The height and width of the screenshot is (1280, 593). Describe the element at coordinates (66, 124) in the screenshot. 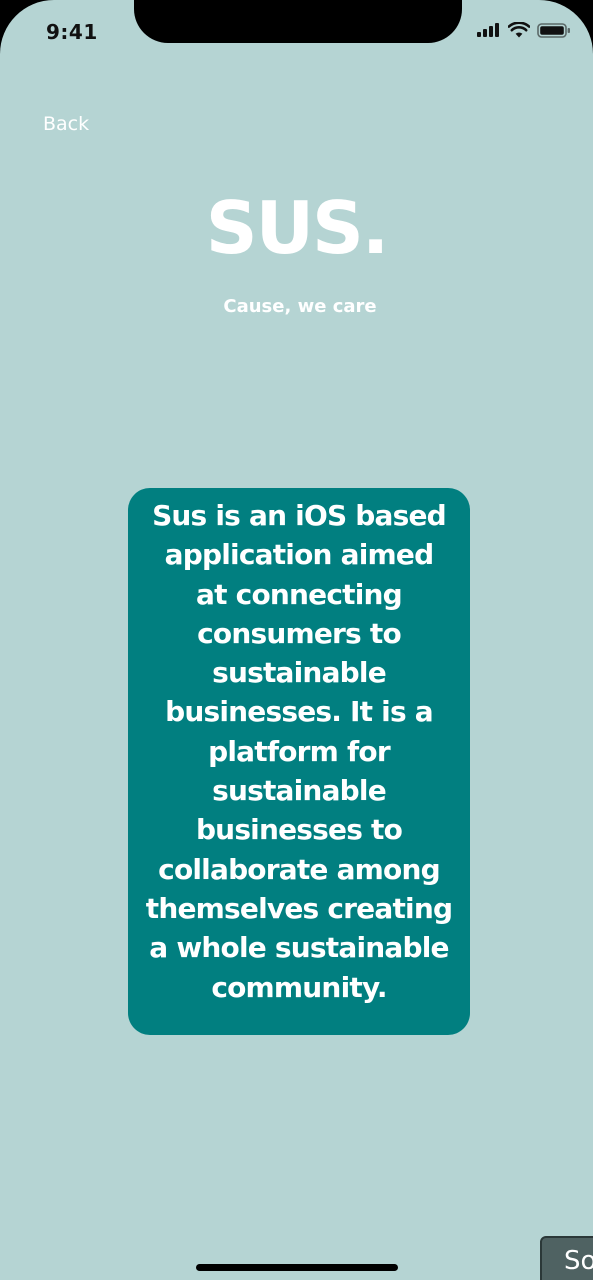

I see `back-button: Back` at that location.